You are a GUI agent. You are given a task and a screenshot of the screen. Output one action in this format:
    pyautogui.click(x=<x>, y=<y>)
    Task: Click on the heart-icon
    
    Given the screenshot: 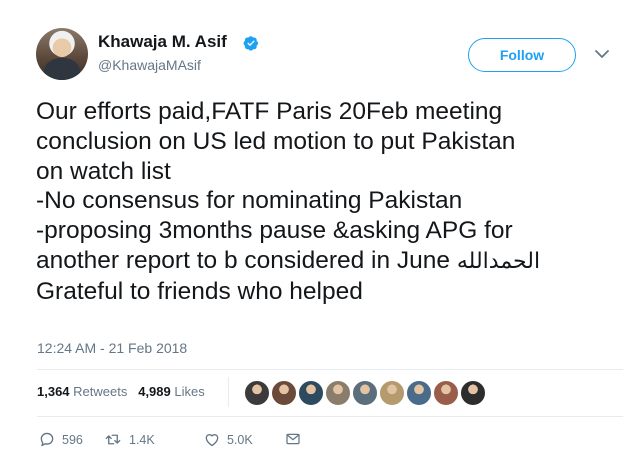 What is the action you would take?
    pyautogui.click(x=212, y=440)
    